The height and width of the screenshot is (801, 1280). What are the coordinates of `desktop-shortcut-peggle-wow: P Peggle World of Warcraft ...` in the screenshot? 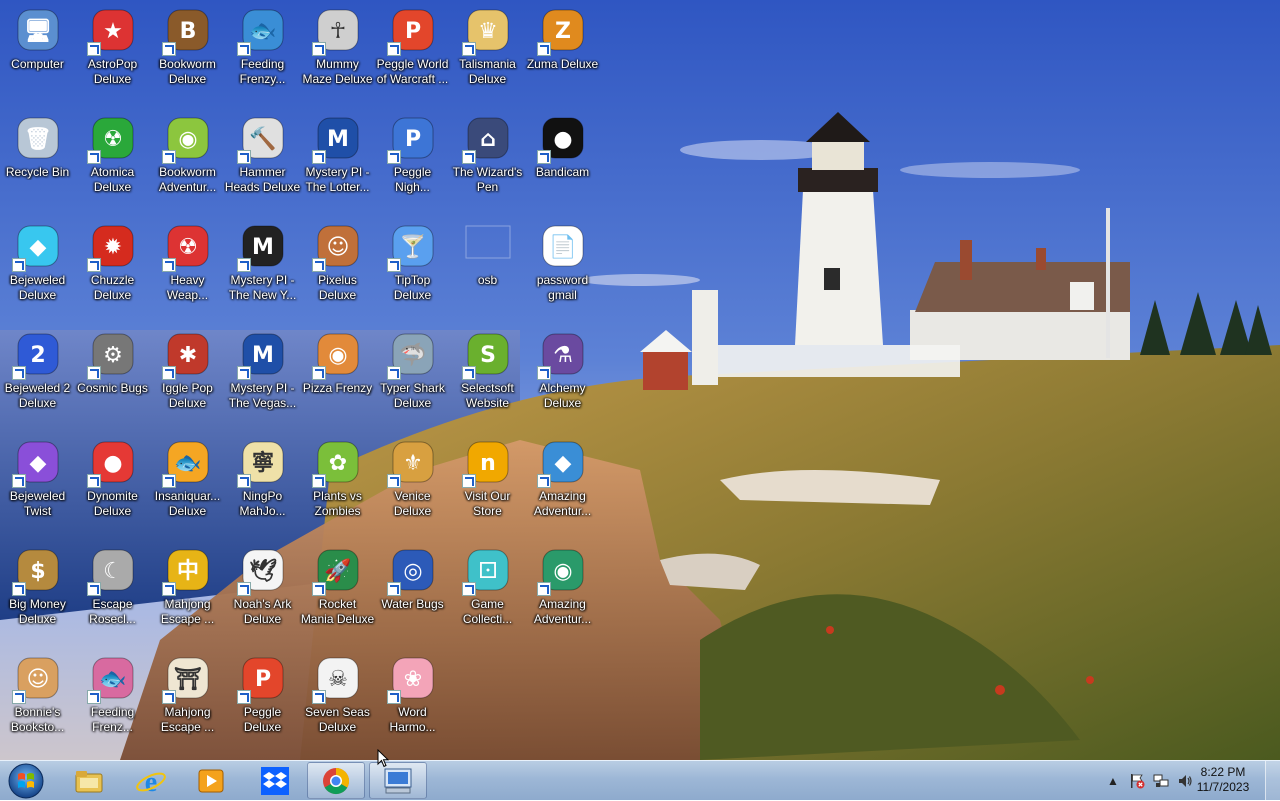 It's located at (412, 51).